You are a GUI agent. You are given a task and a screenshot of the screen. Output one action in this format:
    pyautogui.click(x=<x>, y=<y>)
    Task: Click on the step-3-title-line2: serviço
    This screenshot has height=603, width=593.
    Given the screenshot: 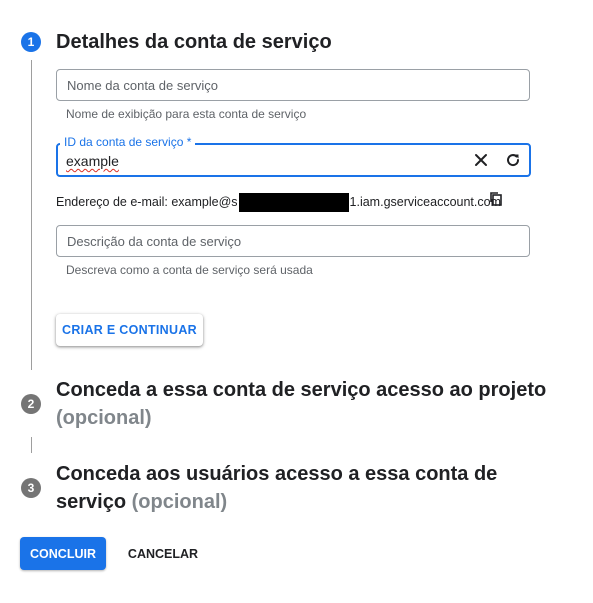 What is the action you would take?
    pyautogui.click(x=91, y=502)
    